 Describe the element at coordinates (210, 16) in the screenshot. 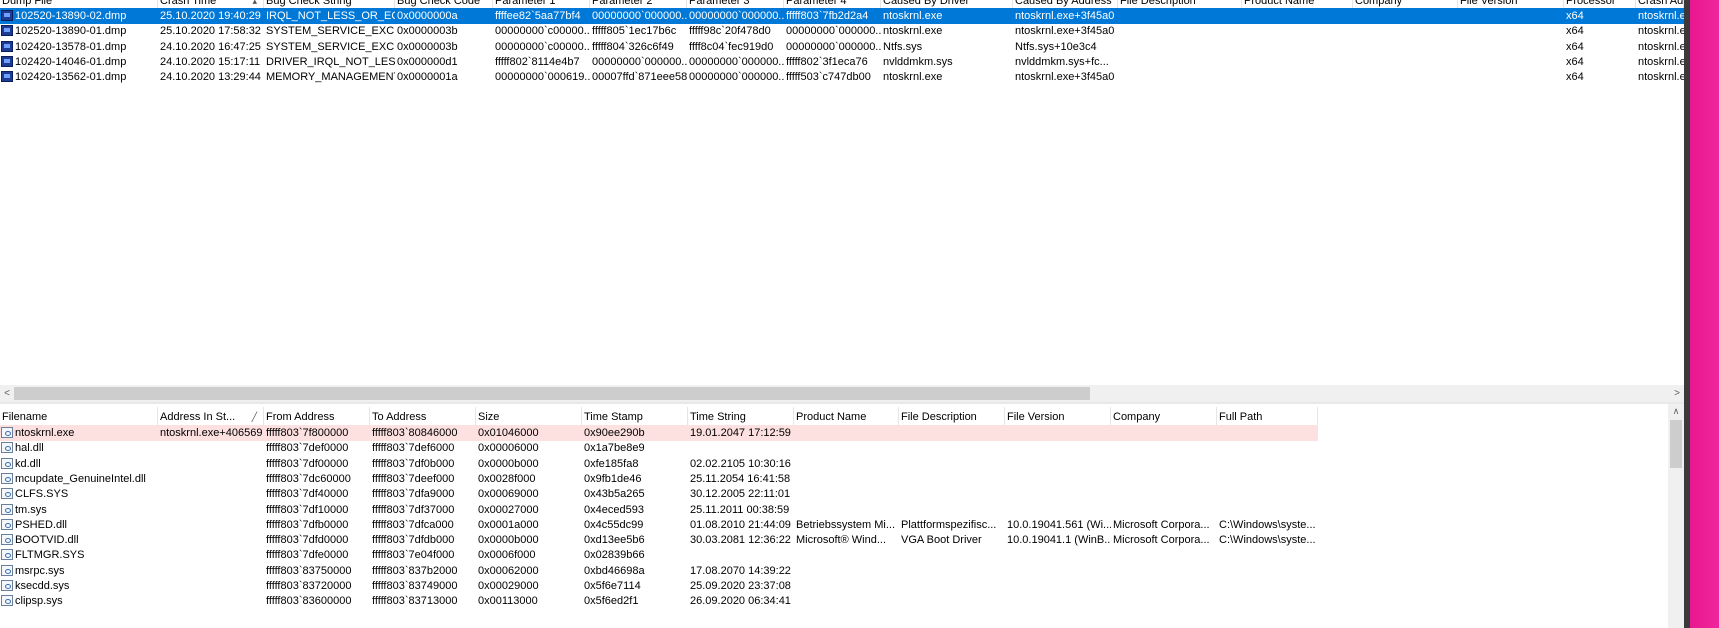

I see `cell-crash-time: 25.10.2020 19:40:29` at that location.